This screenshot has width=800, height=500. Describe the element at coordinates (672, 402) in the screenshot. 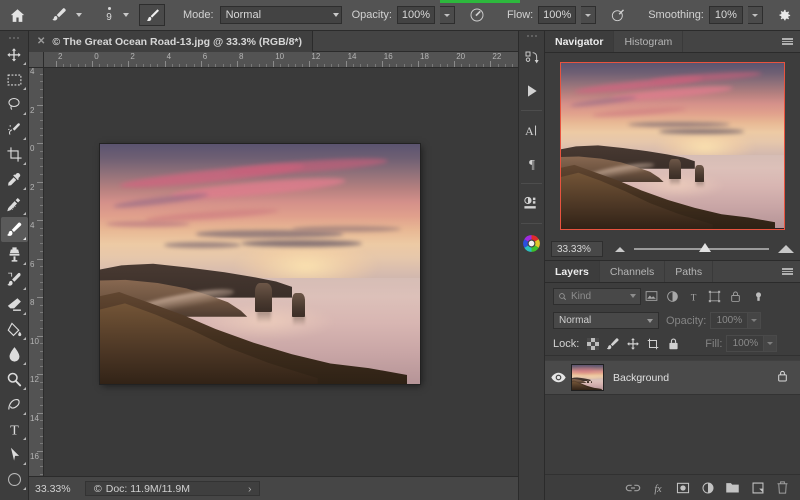

I see `layer-list: Background` at that location.